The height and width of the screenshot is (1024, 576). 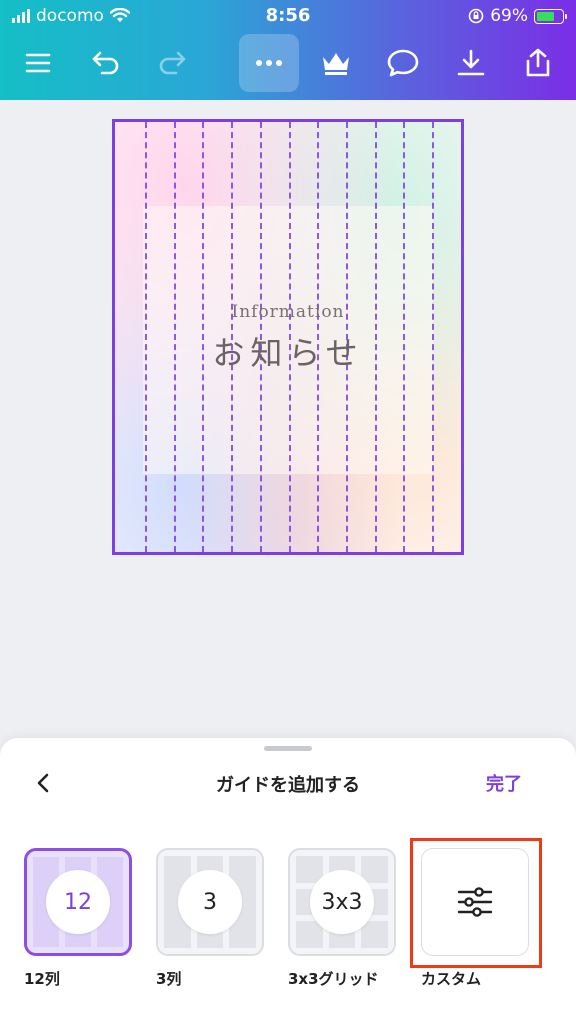 I want to click on share-icon, so click(x=538, y=63).